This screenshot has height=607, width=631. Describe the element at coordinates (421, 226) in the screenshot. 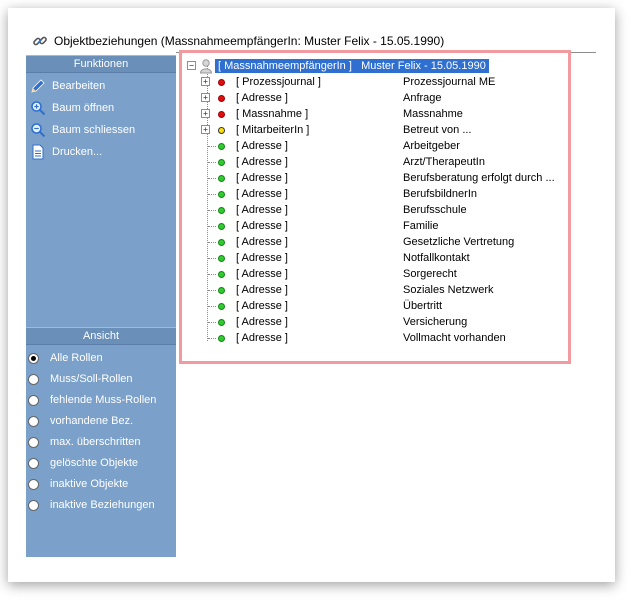

I see `node-description: Familie` at that location.